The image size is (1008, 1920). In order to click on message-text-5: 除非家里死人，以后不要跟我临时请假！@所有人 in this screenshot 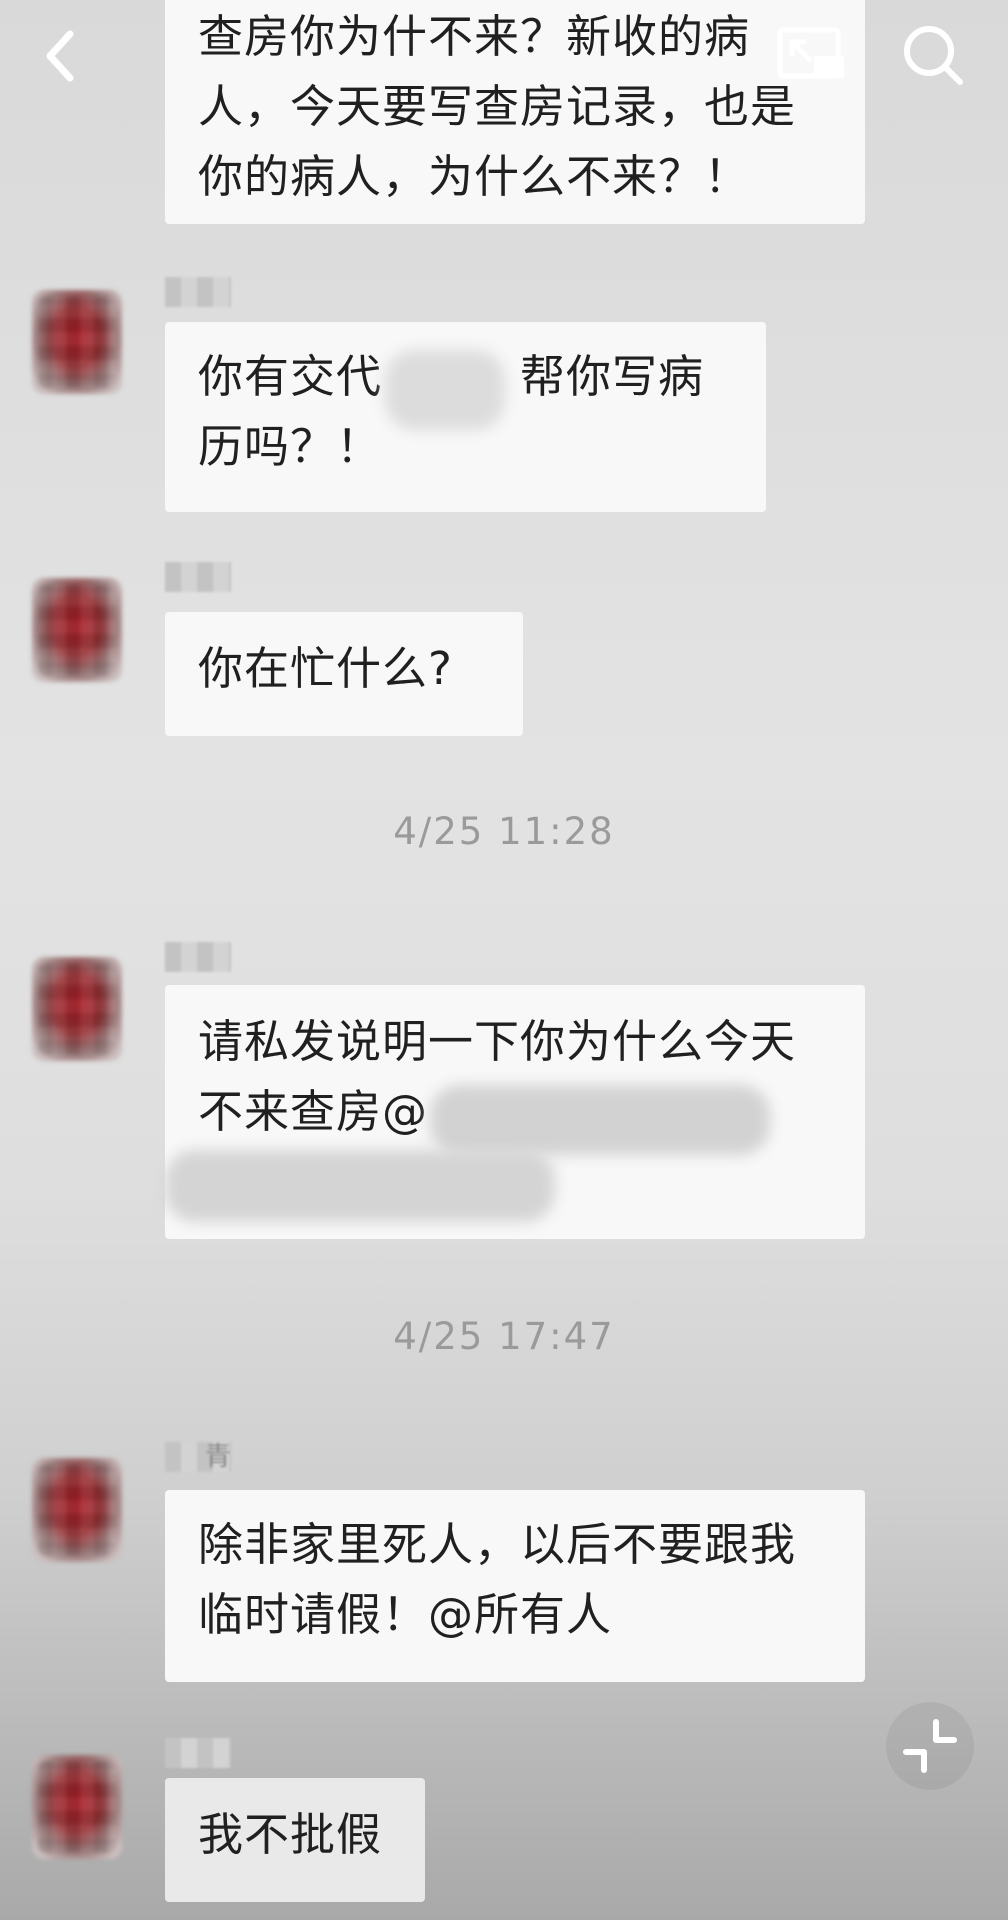, I will do `click(497, 1579)`.